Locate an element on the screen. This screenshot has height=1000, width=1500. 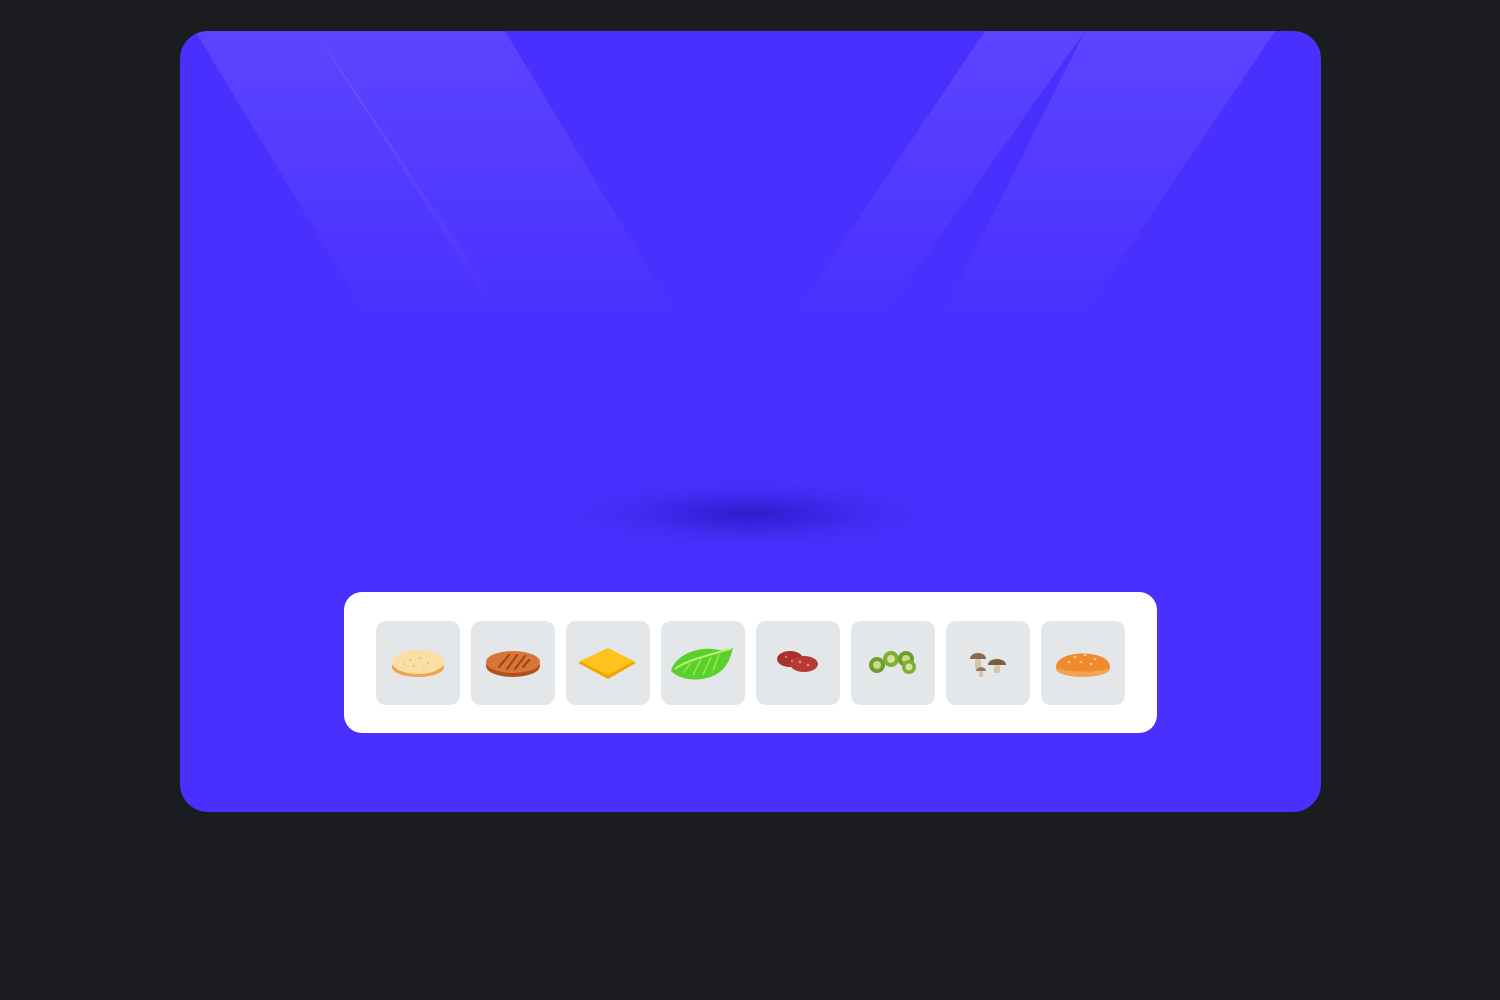
ingredient-top-bun-button is located at coordinates (1083, 663).